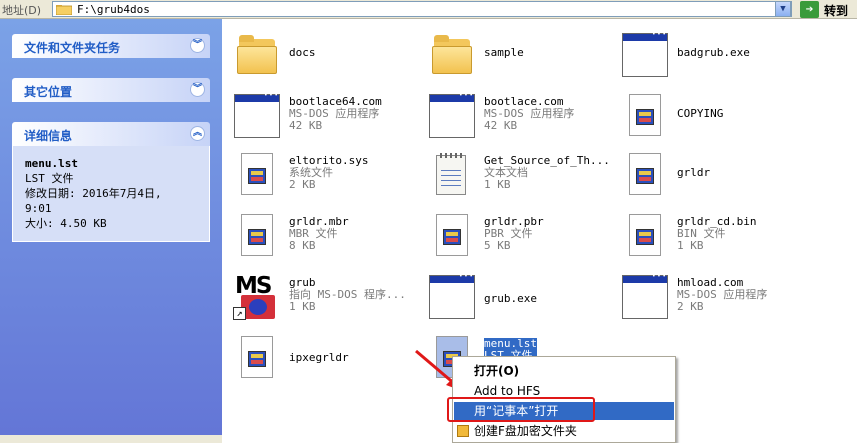  What do you see at coordinates (525, 431) in the screenshot?
I see `menu-item-label: 创建F盘加密文件夹` at bounding box center [525, 431].